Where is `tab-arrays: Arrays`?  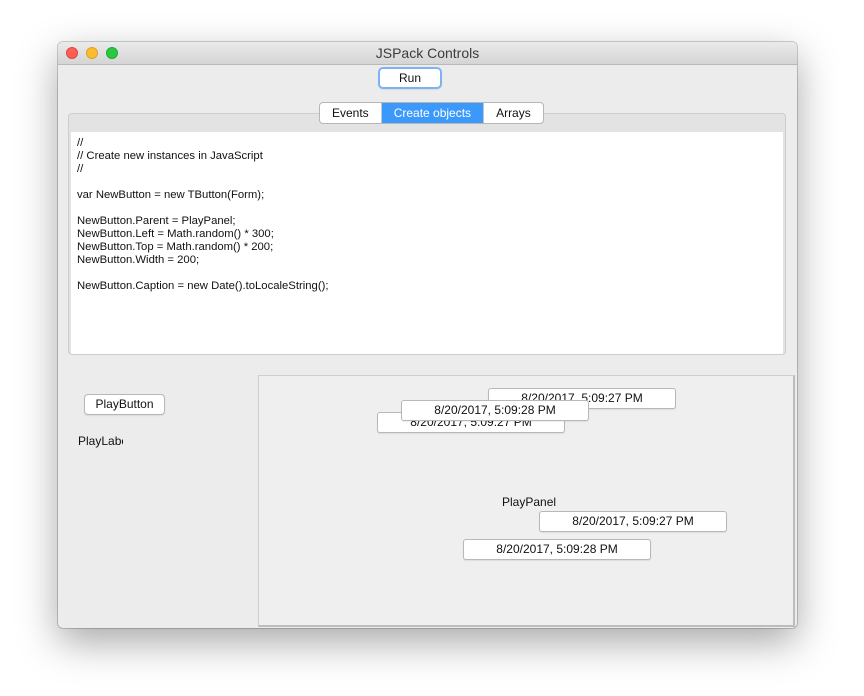
tab-arrays: Arrays is located at coordinates (513, 113).